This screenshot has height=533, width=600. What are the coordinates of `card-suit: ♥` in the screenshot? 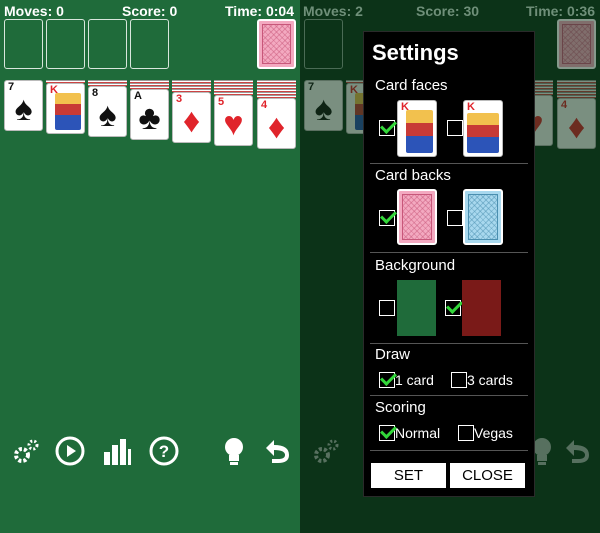 It's located at (233, 124).